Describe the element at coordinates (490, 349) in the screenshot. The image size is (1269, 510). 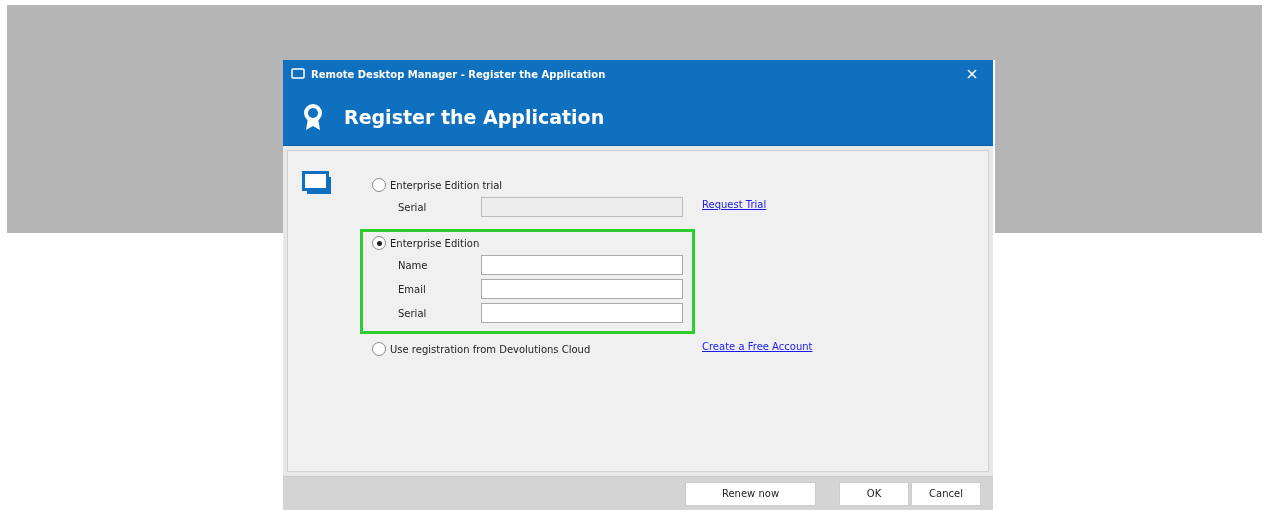
I see `option-label: Use registration from Devolutions Cloud` at that location.